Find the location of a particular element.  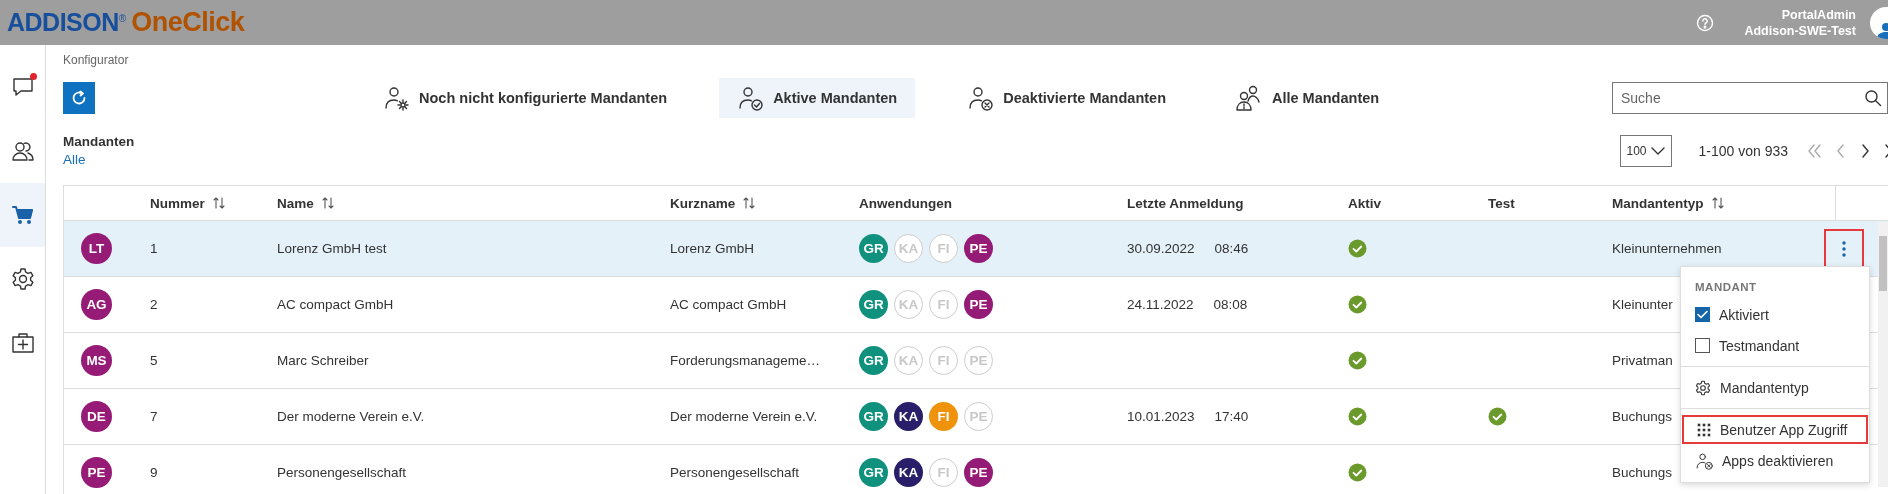

initials-avatar: LT is located at coordinates (96, 248).